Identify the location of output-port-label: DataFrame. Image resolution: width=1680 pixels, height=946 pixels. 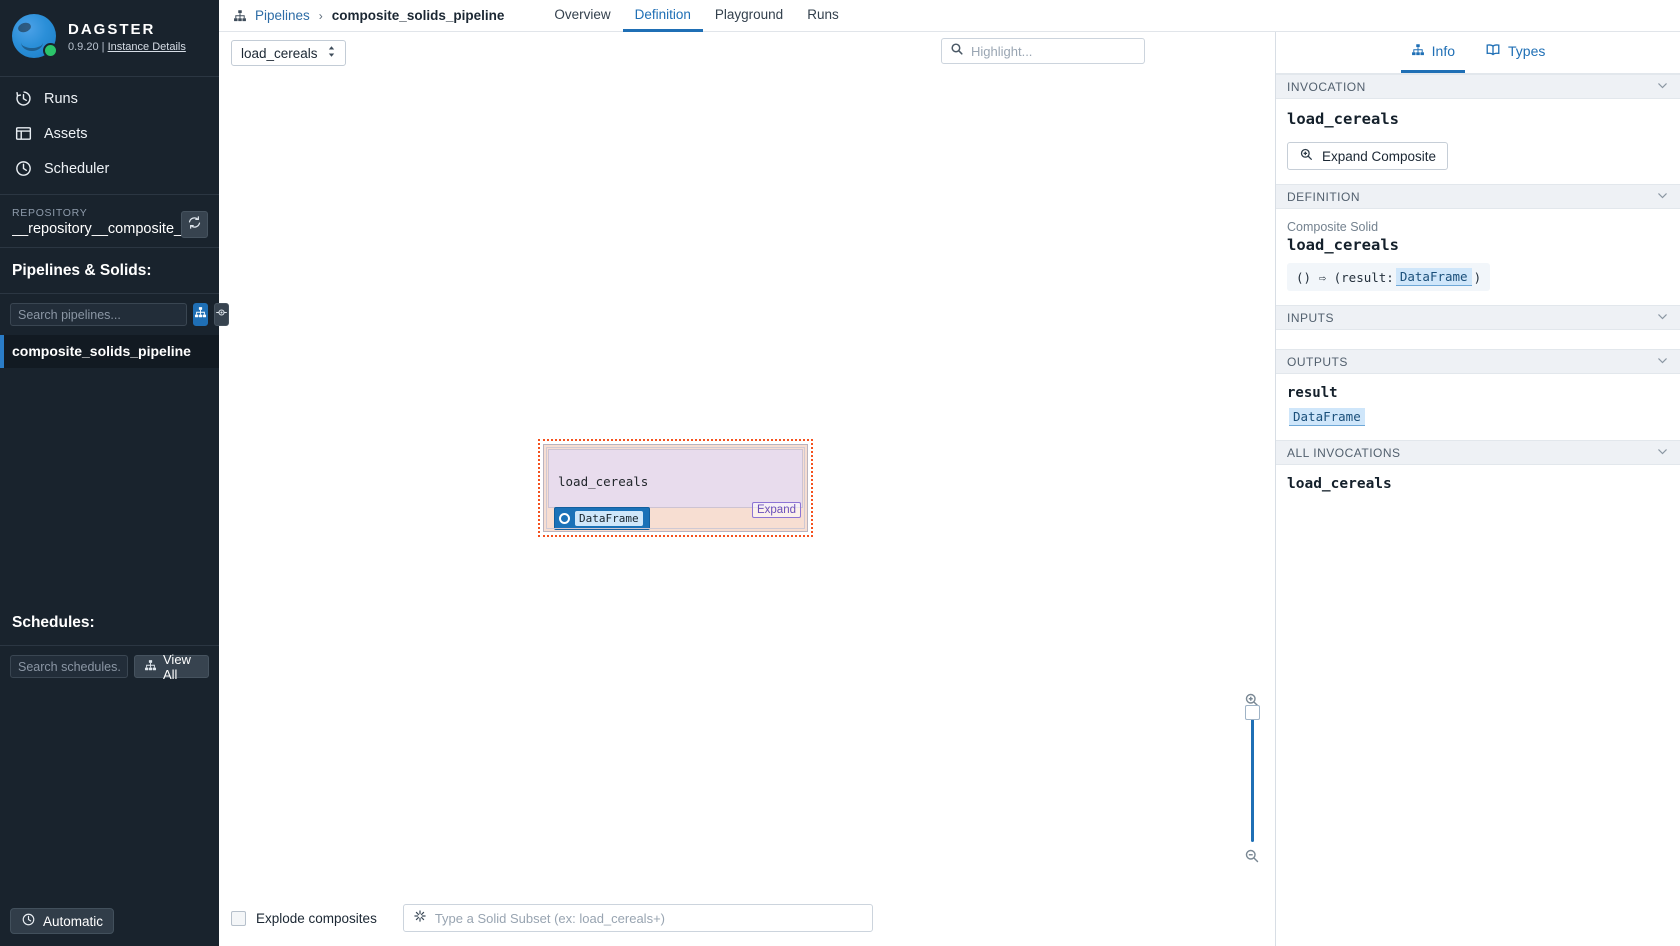
(609, 518).